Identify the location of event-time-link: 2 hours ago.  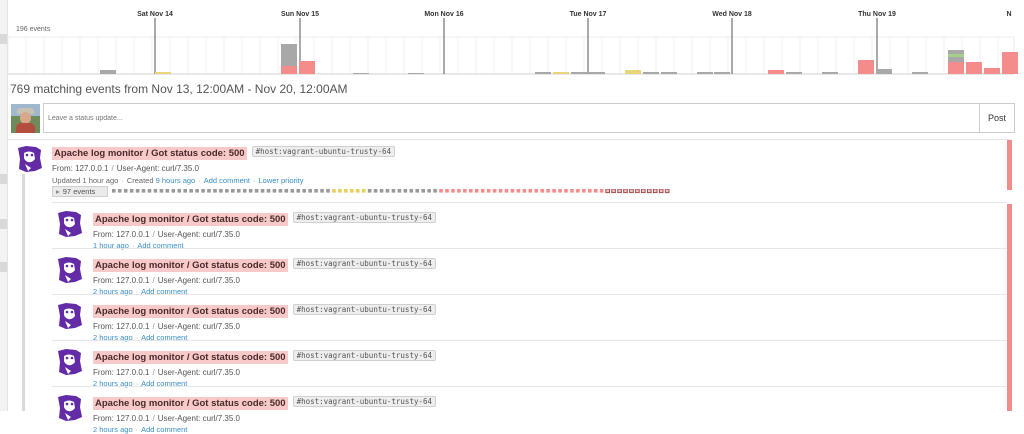
(113, 429).